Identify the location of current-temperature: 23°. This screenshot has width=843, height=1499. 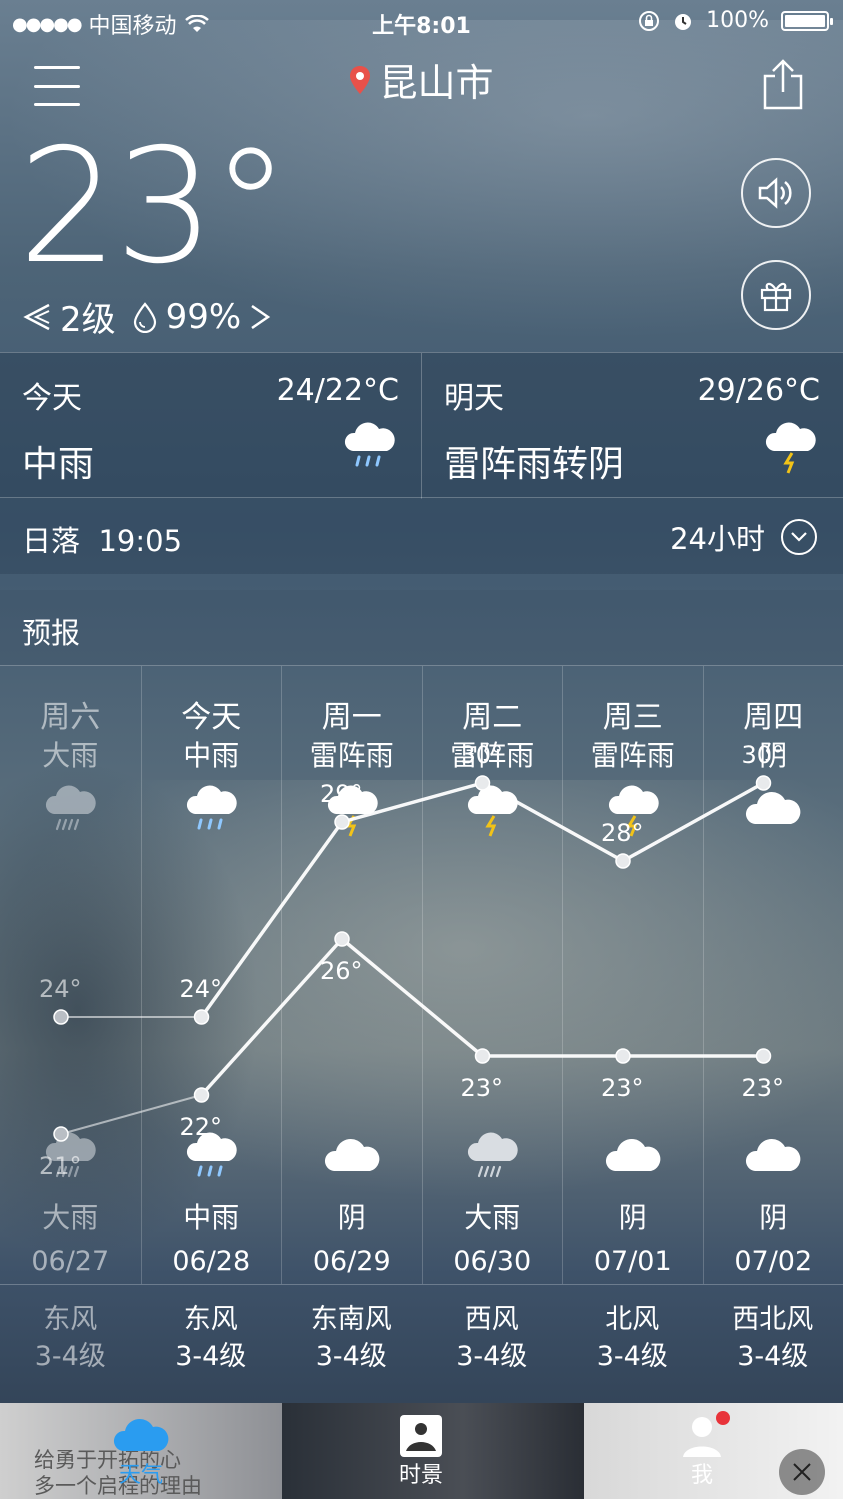
(154, 207).